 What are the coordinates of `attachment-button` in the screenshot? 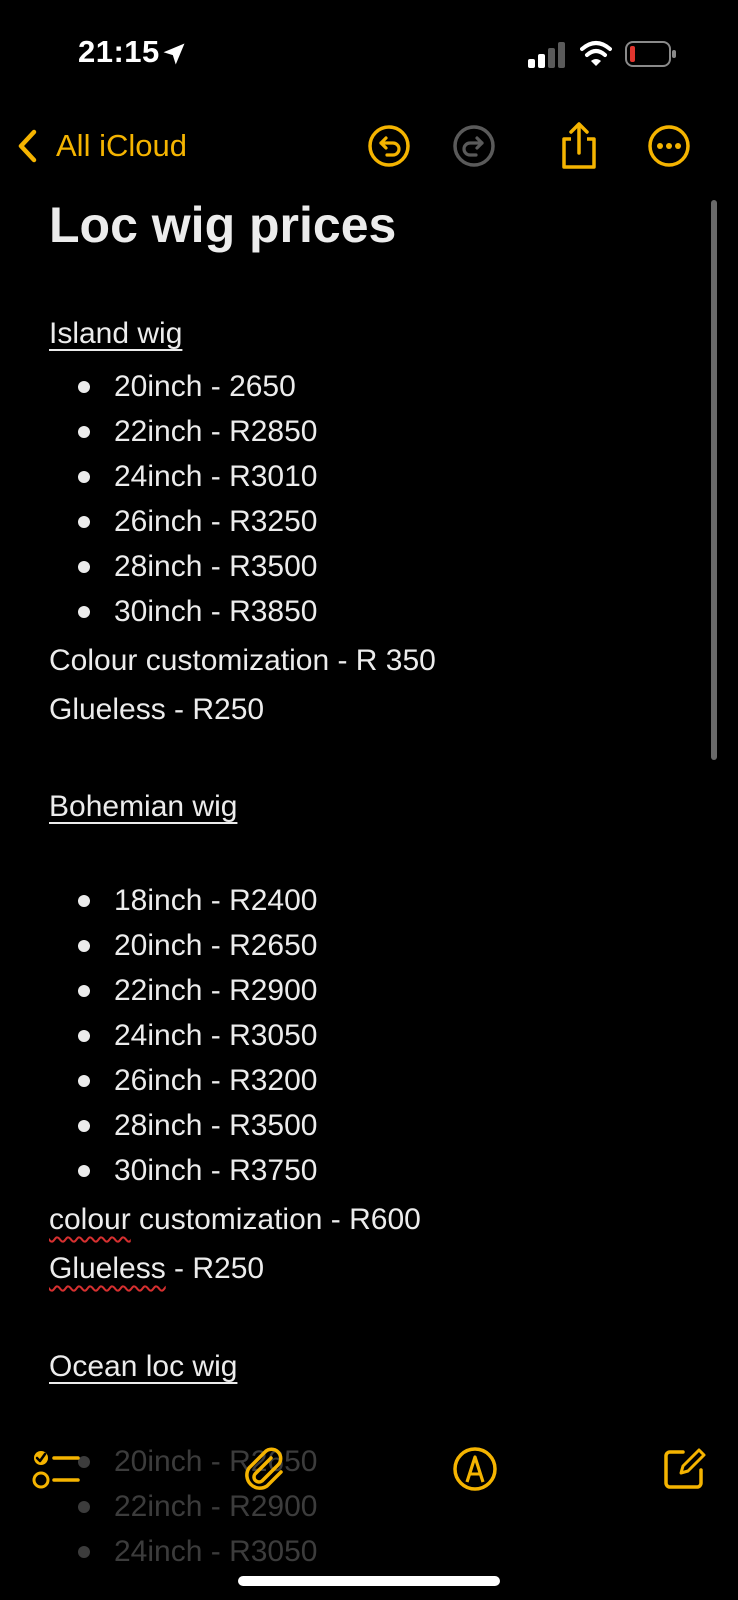 It's located at (264, 1469).